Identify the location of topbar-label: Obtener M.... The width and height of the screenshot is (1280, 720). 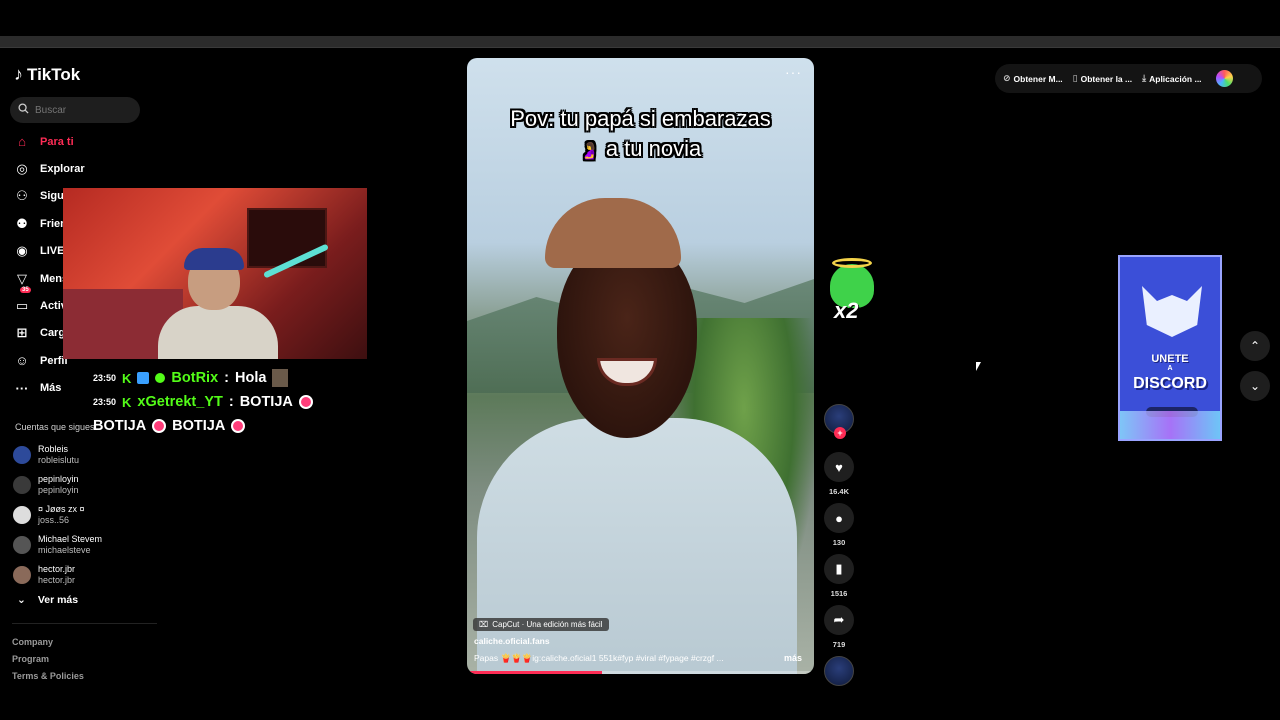
(1038, 78).